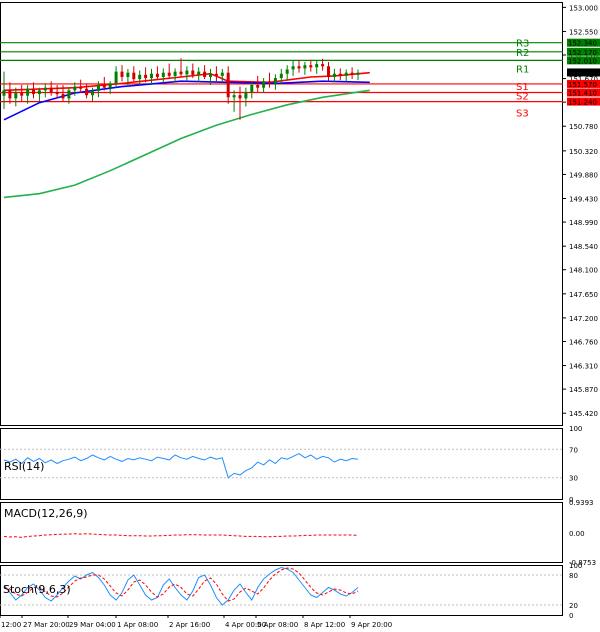 The width and height of the screenshot is (600, 632). Describe the element at coordinates (189, 625) in the screenshot. I see `time-label: 2 Apr 16:00` at that location.